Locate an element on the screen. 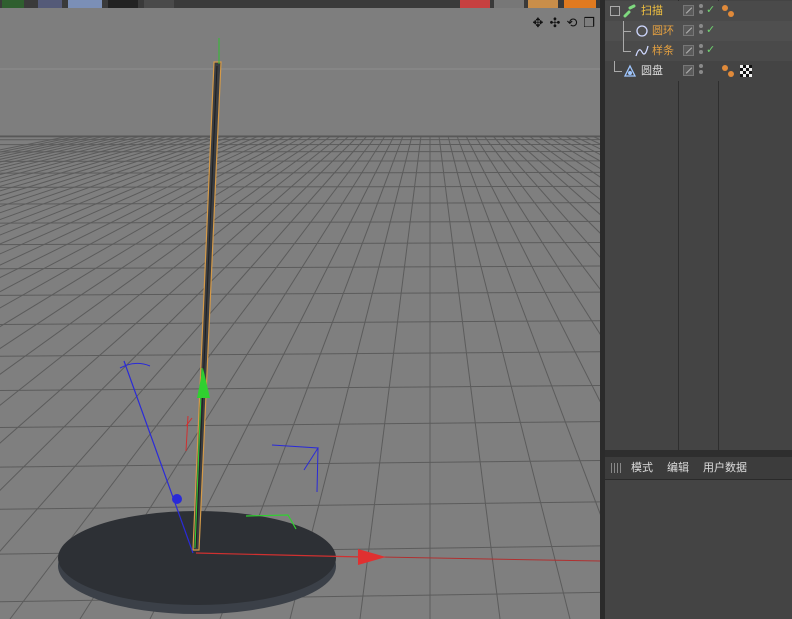 The image size is (792, 619). disc-icon is located at coordinates (630, 70).